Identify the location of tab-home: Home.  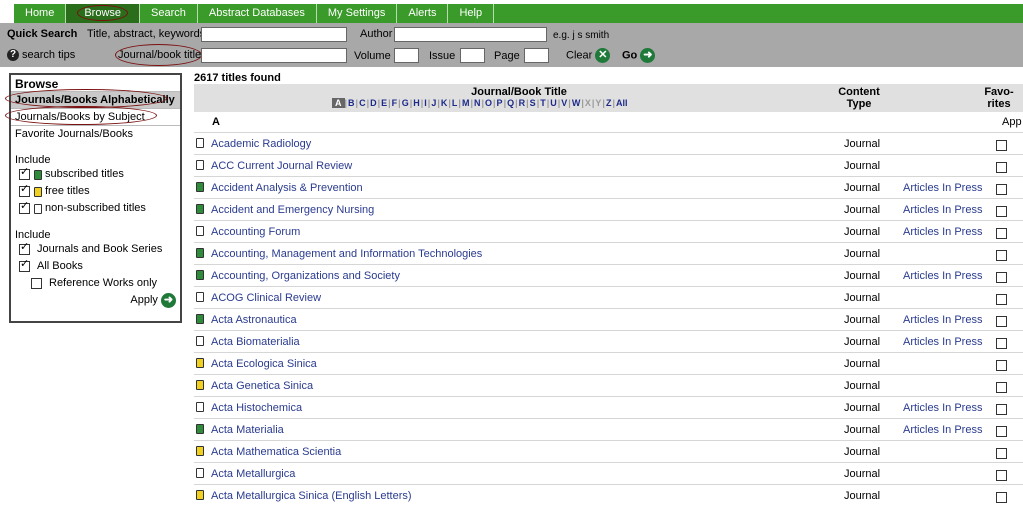
(40, 13).